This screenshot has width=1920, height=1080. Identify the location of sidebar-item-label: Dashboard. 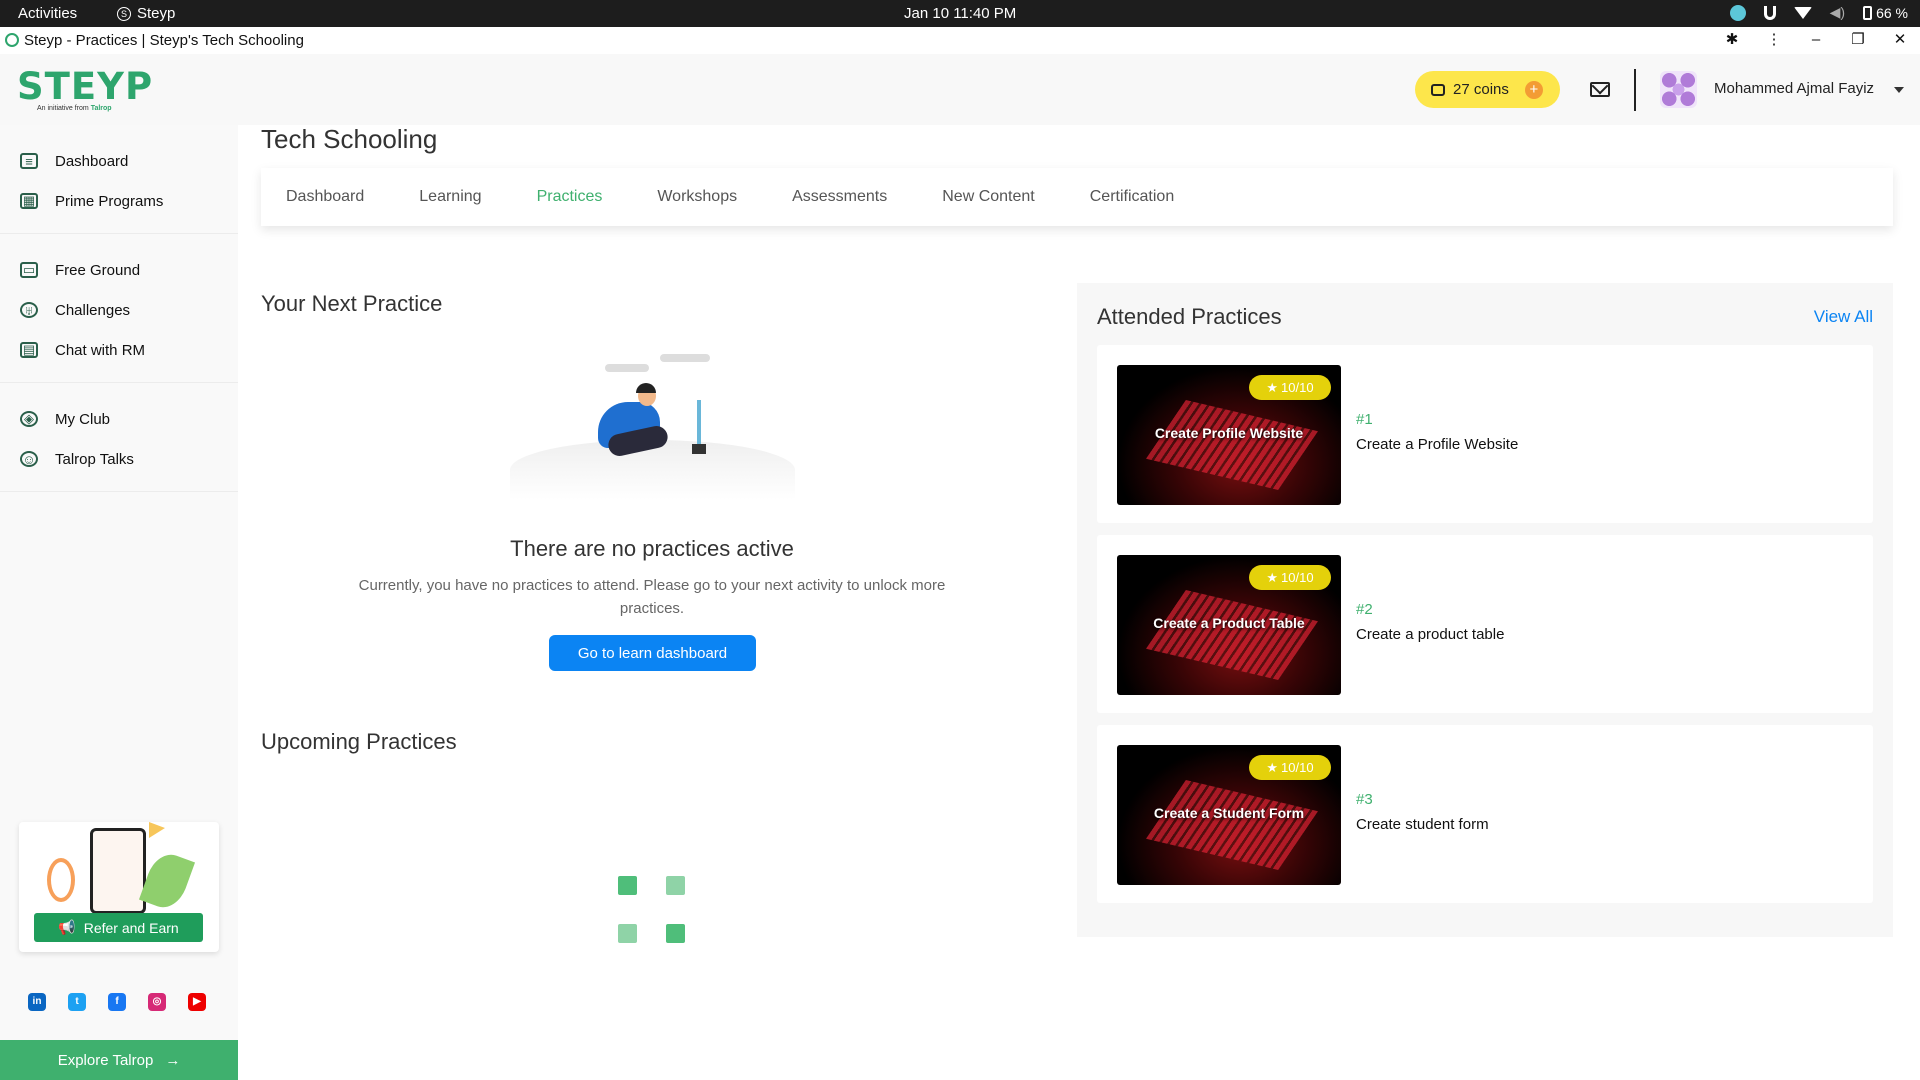
(92, 161).